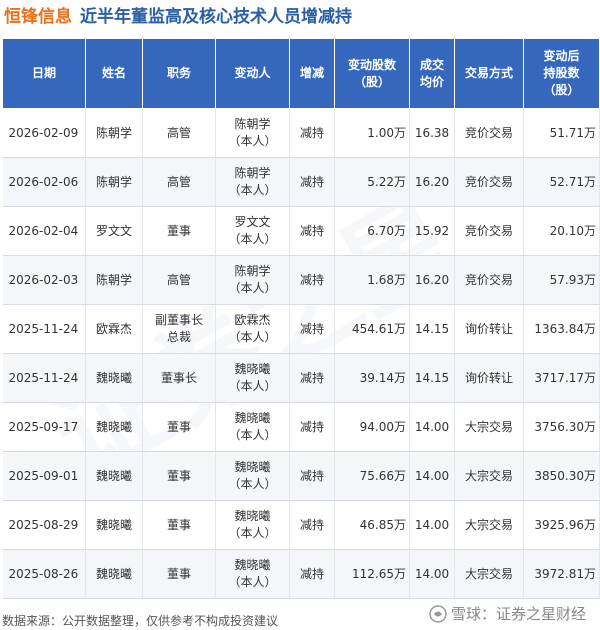 The image size is (600, 630). I want to click on cell-amount: 75.66万, so click(372, 476).